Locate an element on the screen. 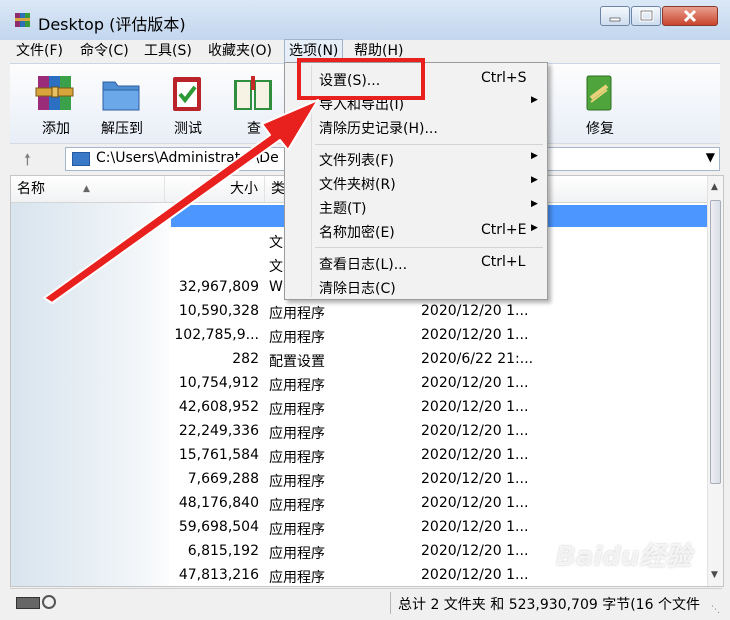 The image size is (730, 620). red-arrow-annotation is located at coordinates (181, 201).